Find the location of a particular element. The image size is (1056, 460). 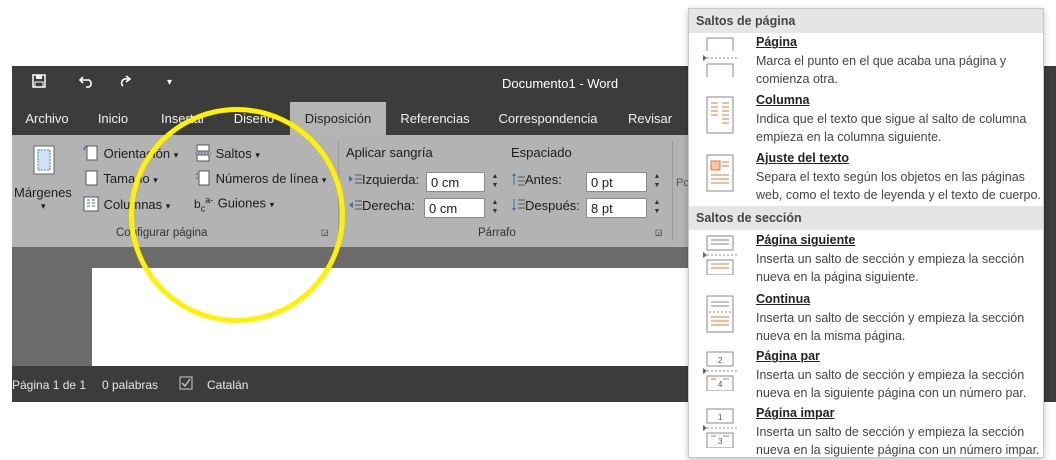

indent-left-label: Izquierda: is located at coordinates (383, 180).